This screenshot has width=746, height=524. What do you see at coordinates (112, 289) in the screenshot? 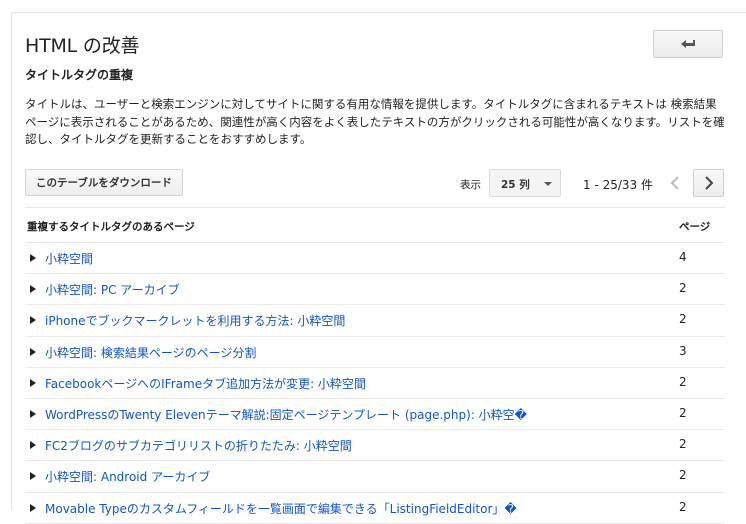
I see `duplicate-title-link: 小粋空間: PC アーカイブ` at bounding box center [112, 289].